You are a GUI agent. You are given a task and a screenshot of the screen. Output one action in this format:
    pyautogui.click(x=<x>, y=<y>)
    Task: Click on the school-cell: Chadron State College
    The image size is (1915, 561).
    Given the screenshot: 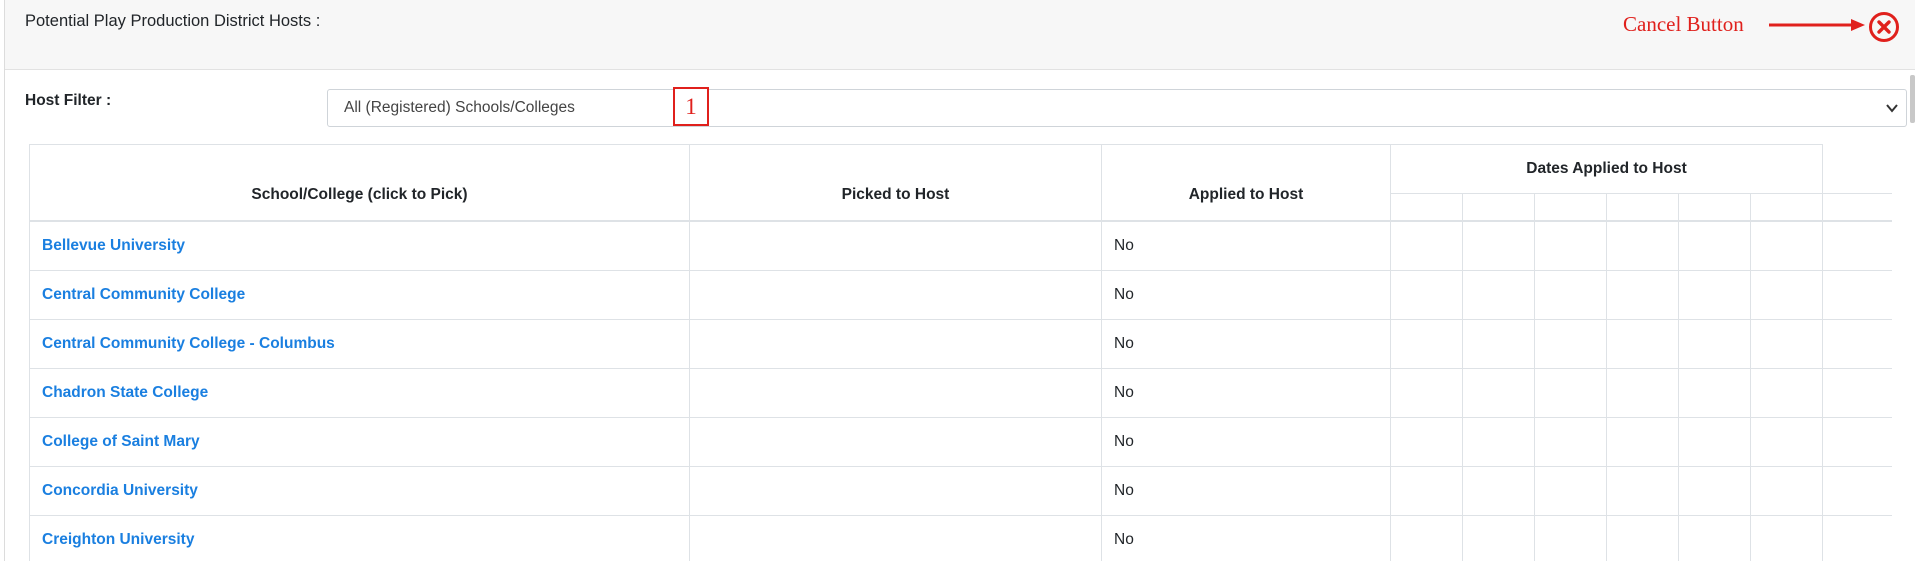 What is the action you would take?
    pyautogui.click(x=359, y=393)
    